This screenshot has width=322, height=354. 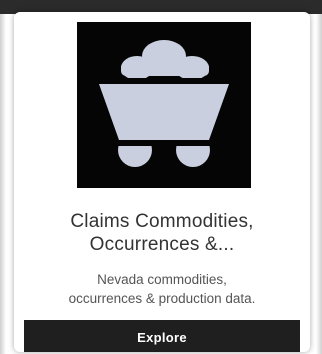 What do you see at coordinates (162, 336) in the screenshot?
I see `explore-button: Explore` at bounding box center [162, 336].